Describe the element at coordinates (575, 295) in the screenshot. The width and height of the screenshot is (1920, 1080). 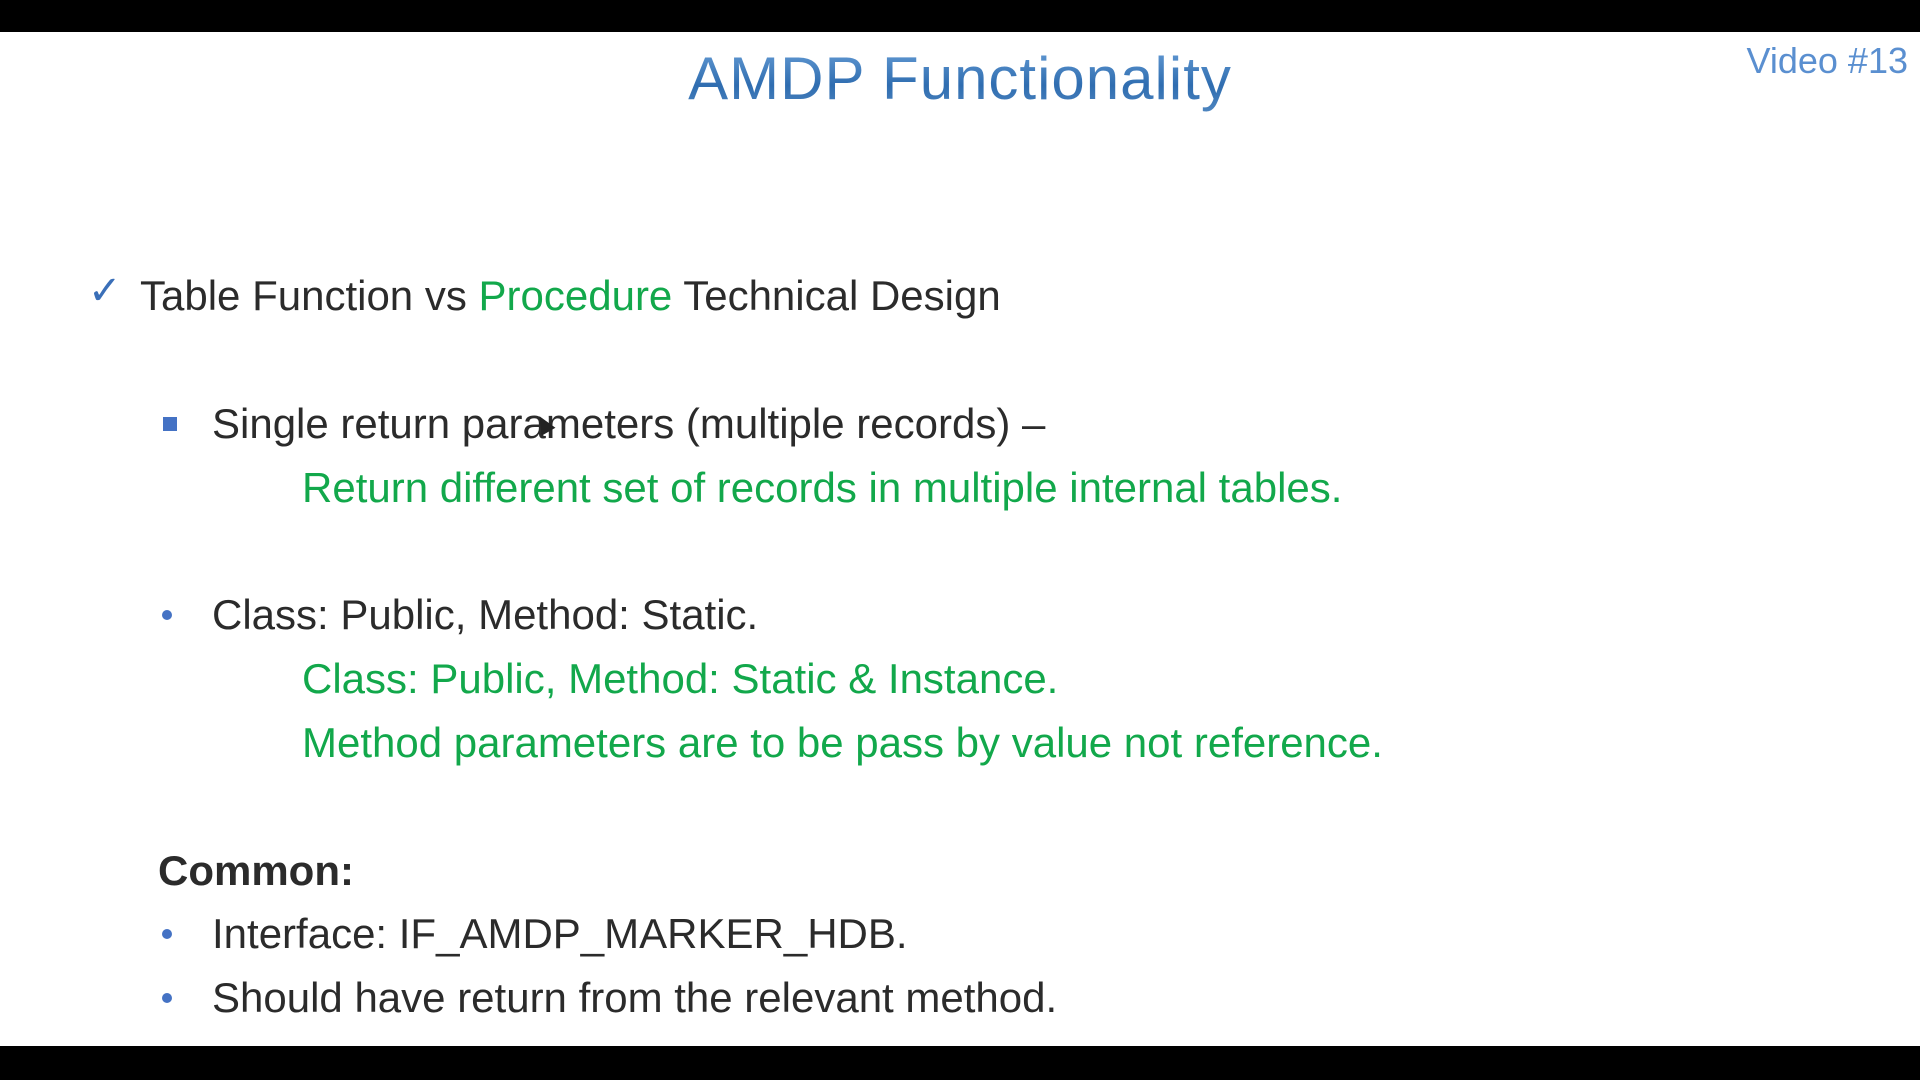
I see `heading-procedure-word: Procedure` at that location.